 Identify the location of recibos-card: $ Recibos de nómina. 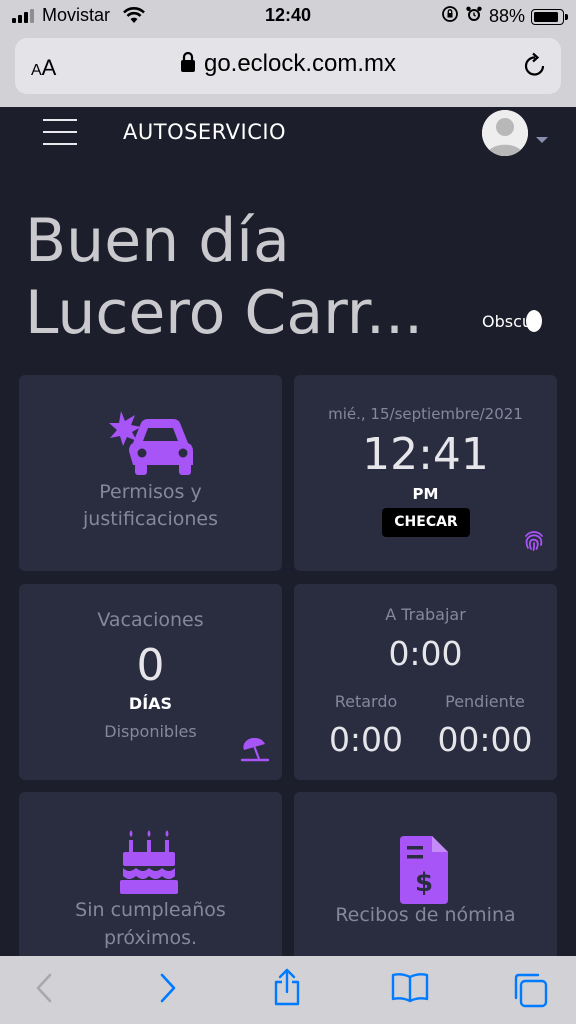
(425, 882).